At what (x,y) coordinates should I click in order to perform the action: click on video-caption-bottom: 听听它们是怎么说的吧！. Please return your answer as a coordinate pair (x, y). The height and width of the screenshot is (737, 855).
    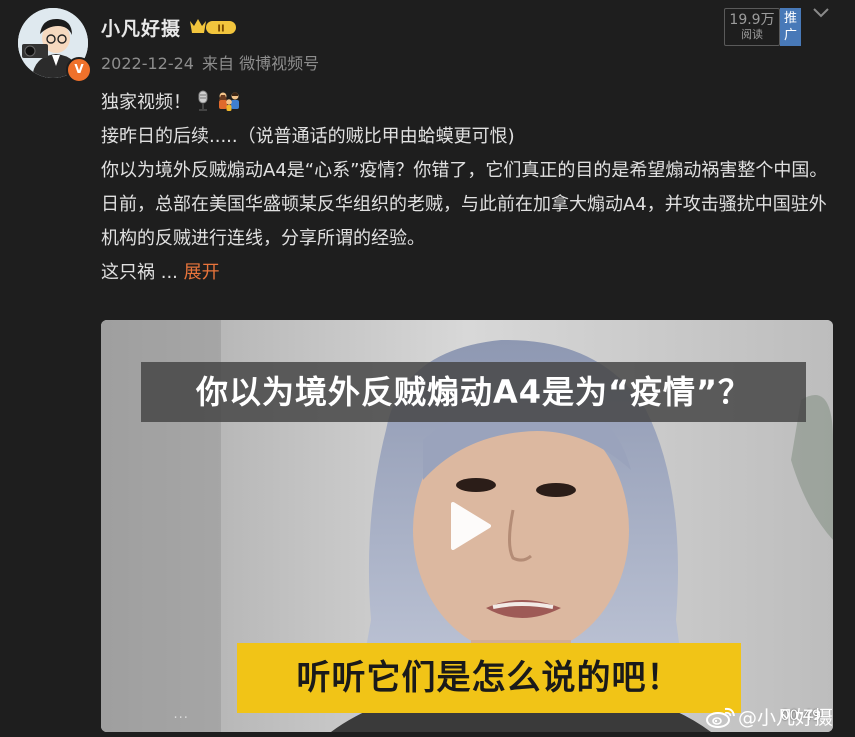
    Looking at the image, I should click on (489, 678).